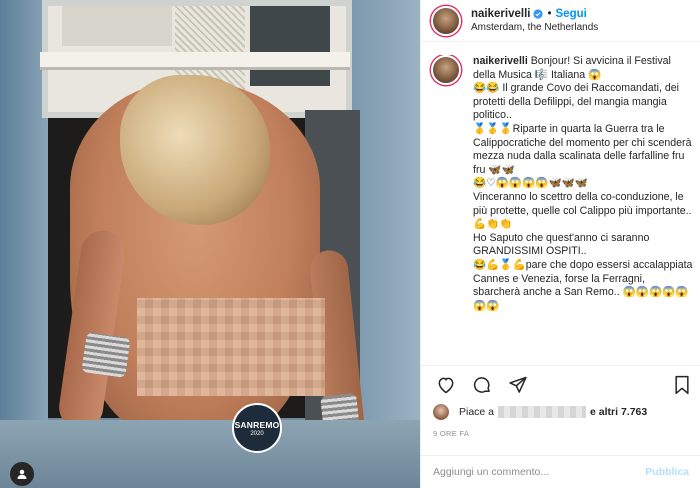  What do you see at coordinates (667, 472) in the screenshot?
I see `publish-button: Pubblica` at bounding box center [667, 472].